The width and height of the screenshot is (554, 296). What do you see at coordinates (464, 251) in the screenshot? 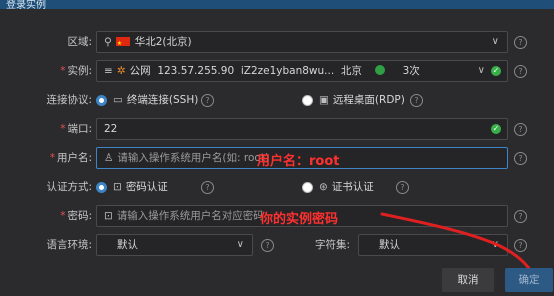
I see `annotation-arrow` at bounding box center [464, 251].